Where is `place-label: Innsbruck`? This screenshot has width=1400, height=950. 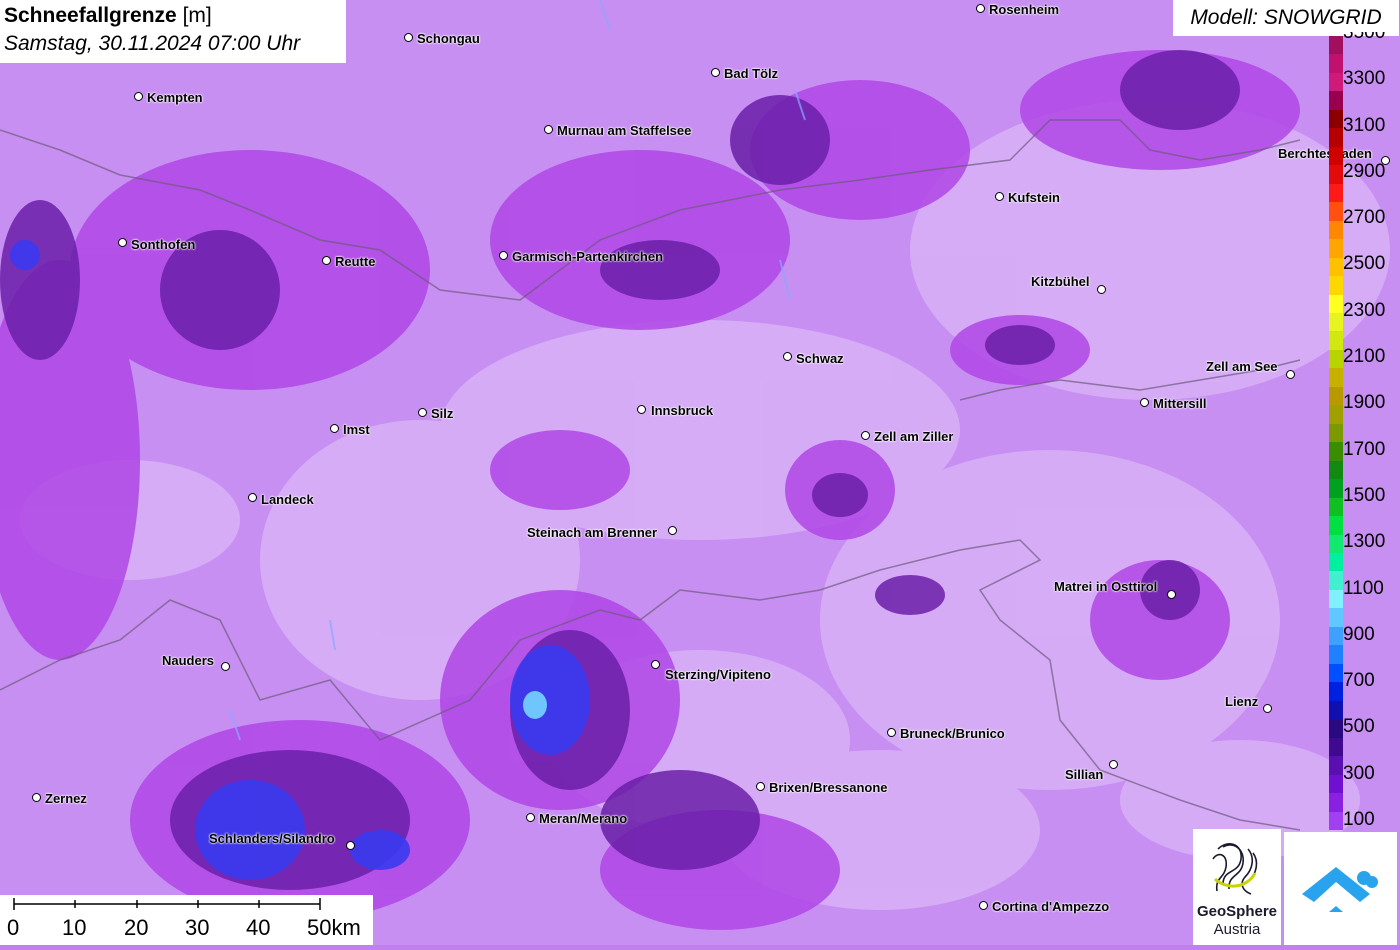 place-label: Innsbruck is located at coordinates (682, 410).